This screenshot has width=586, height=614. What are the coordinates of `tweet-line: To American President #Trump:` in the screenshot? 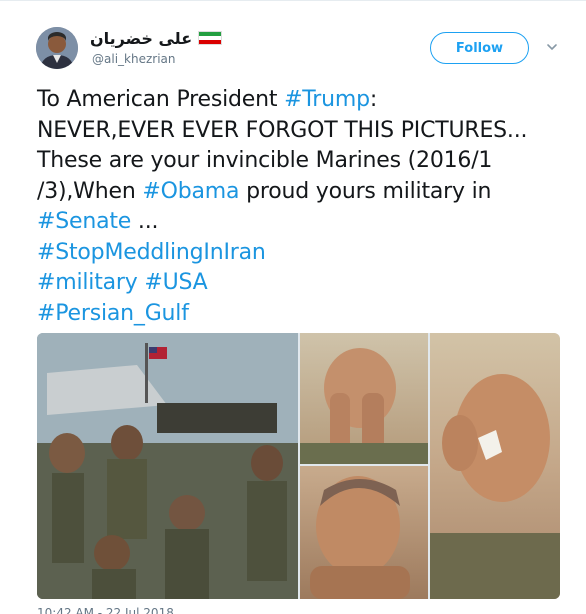 It's located at (297, 100).